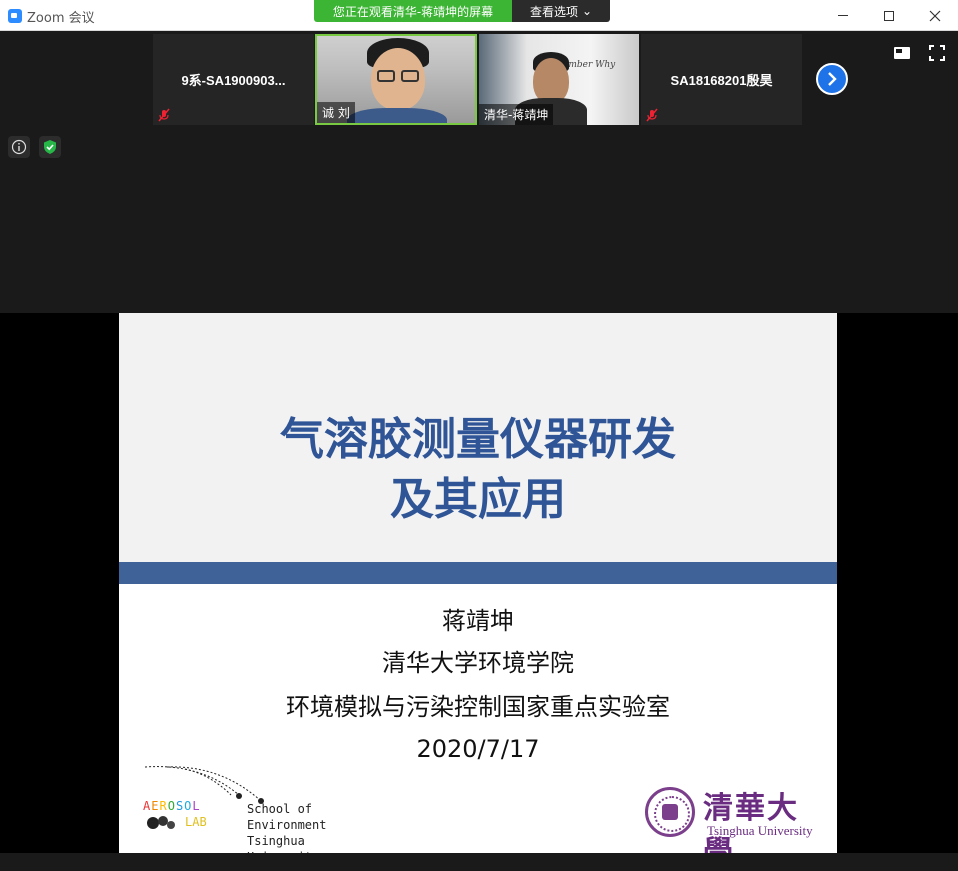 This screenshot has height=871, width=958. What do you see at coordinates (589, 65) in the screenshot?
I see `wall-poster-text: ember Why` at bounding box center [589, 65].